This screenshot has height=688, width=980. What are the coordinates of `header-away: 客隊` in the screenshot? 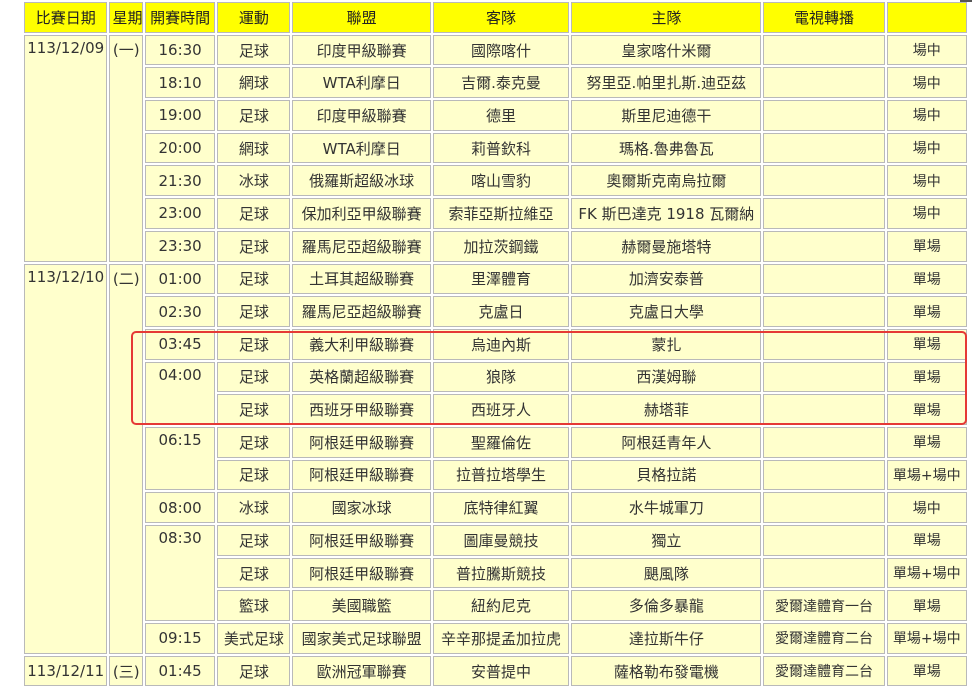 It's located at (501, 17).